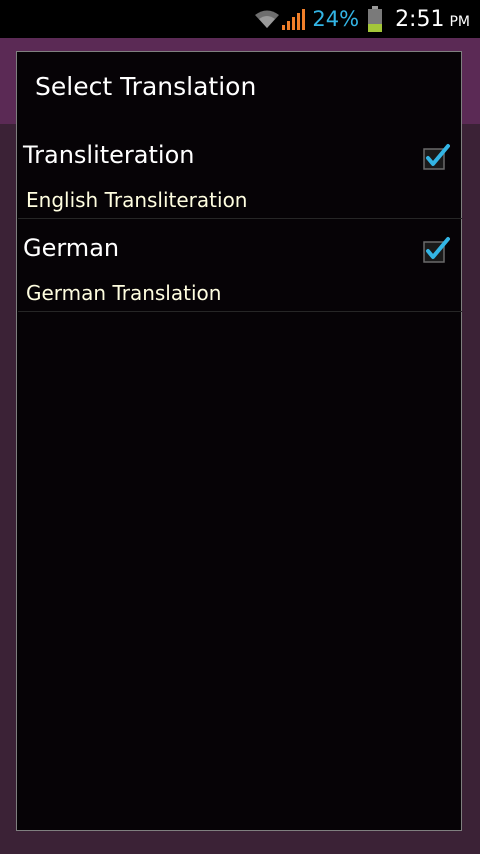 The width and height of the screenshot is (480, 854). What do you see at coordinates (420, 19) in the screenshot?
I see `clock-time: 2:51` at bounding box center [420, 19].